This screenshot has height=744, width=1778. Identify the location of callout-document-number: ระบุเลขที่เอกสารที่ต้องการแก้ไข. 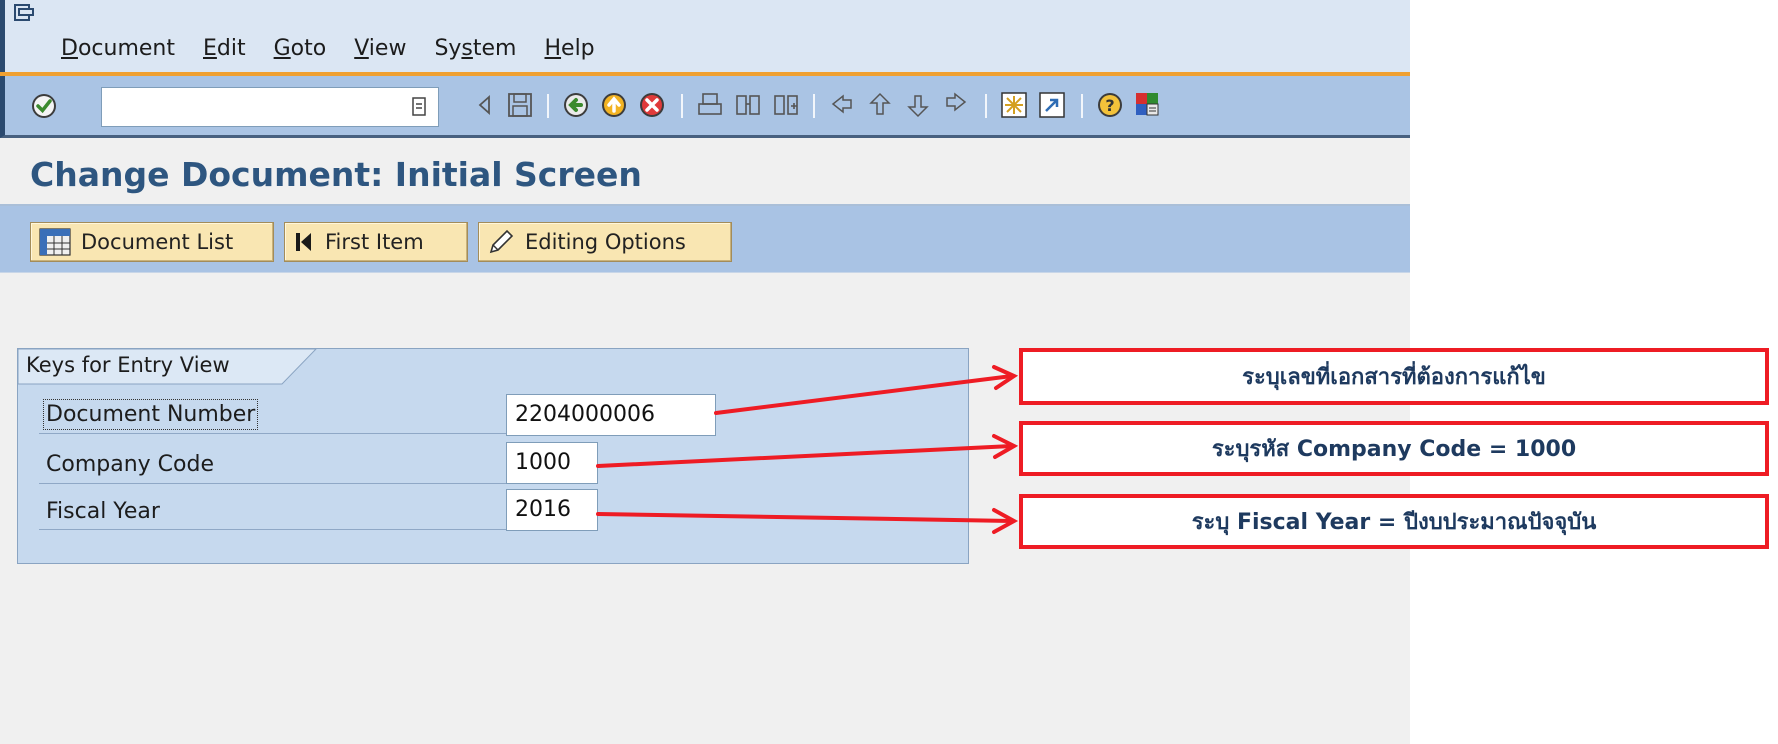
(1394, 376).